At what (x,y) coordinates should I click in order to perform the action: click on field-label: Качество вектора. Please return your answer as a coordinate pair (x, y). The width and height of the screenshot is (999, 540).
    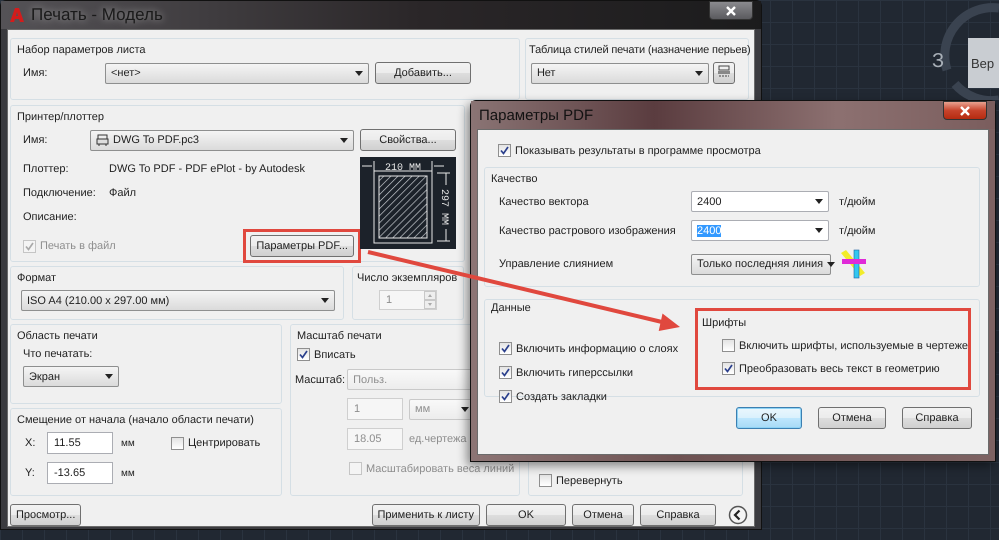
    Looking at the image, I should click on (544, 202).